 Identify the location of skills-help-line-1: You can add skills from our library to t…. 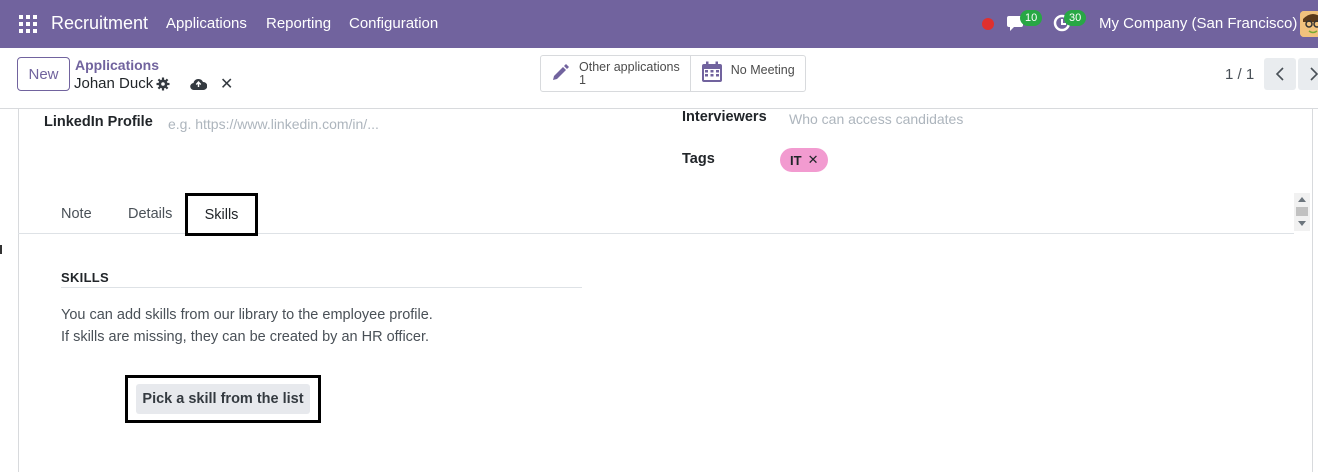
(247, 315).